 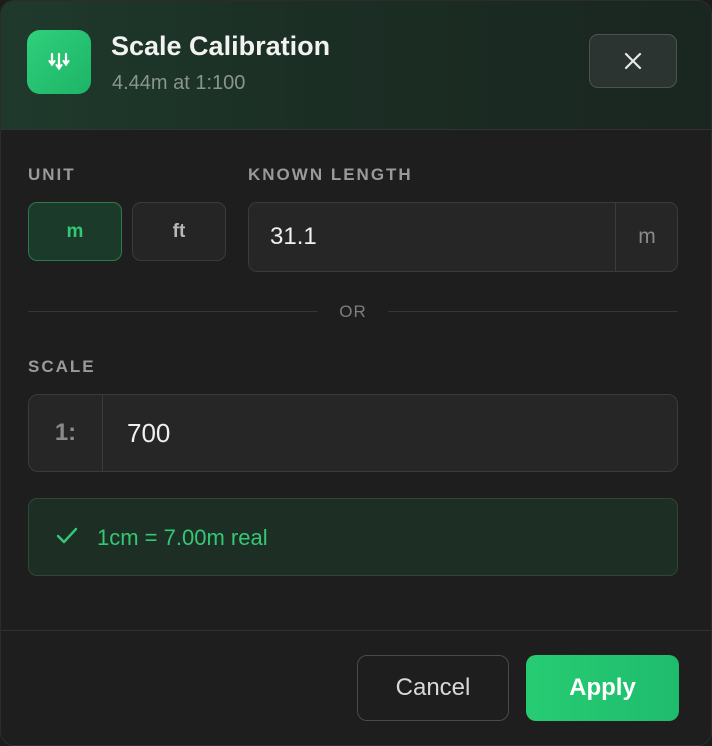 What do you see at coordinates (75, 231) in the screenshot?
I see `unit-option-m: m` at bounding box center [75, 231].